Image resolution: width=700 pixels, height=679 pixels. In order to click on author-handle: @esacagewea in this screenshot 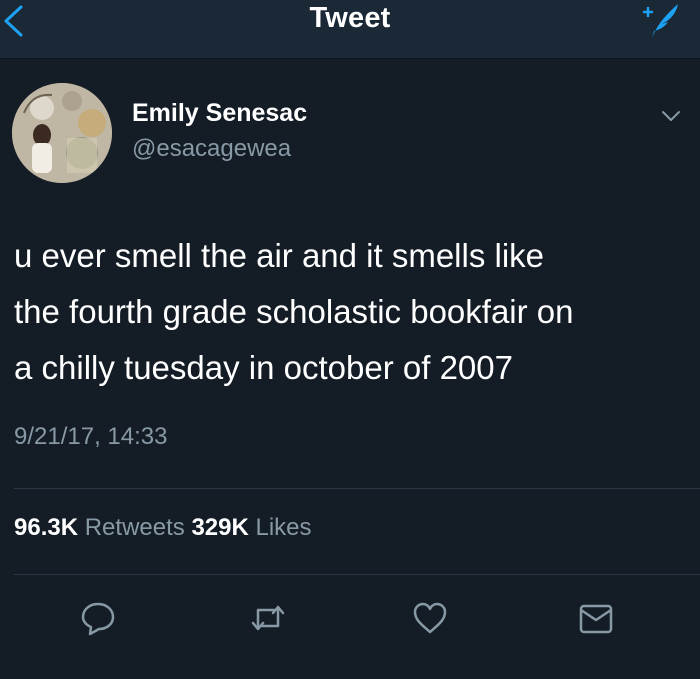, I will do `click(211, 149)`.